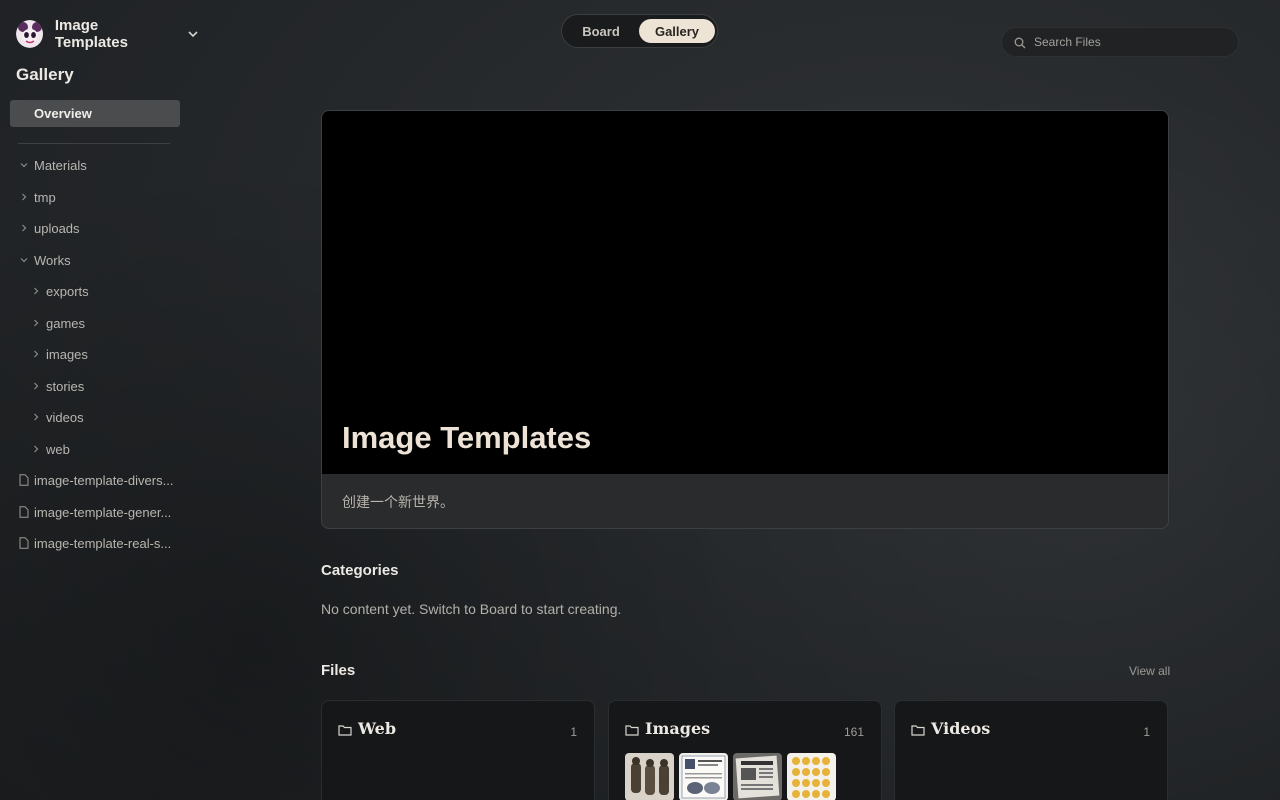  Describe the element at coordinates (45, 197) in the screenshot. I see `sidebar-item-label: tmp` at that location.